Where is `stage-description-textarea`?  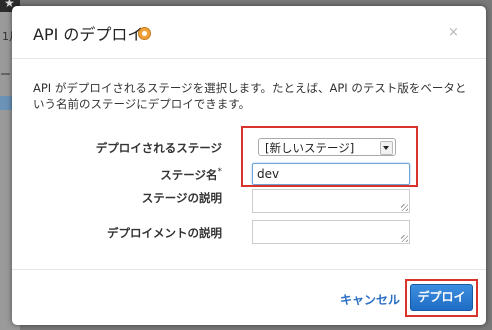 stage-description-textarea is located at coordinates (331, 201).